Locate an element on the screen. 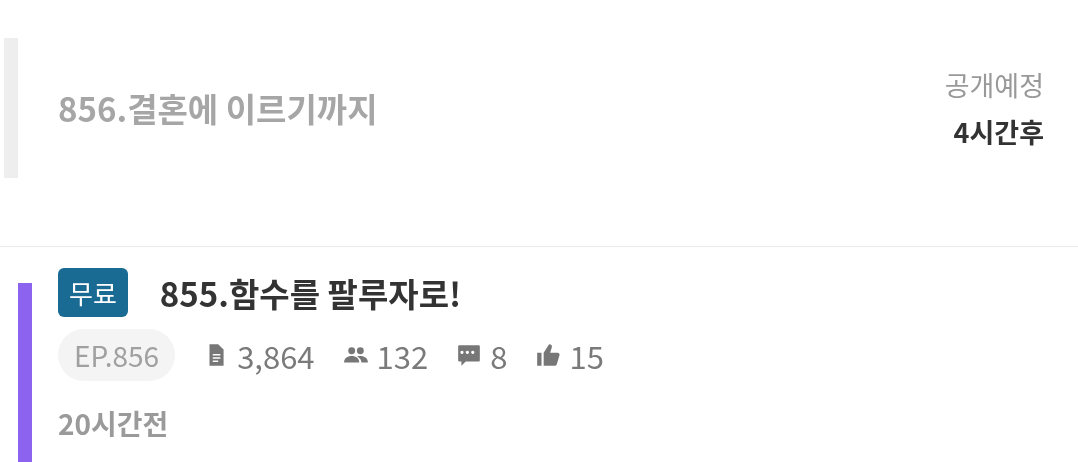  stat-value: 15 is located at coordinates (586, 355).